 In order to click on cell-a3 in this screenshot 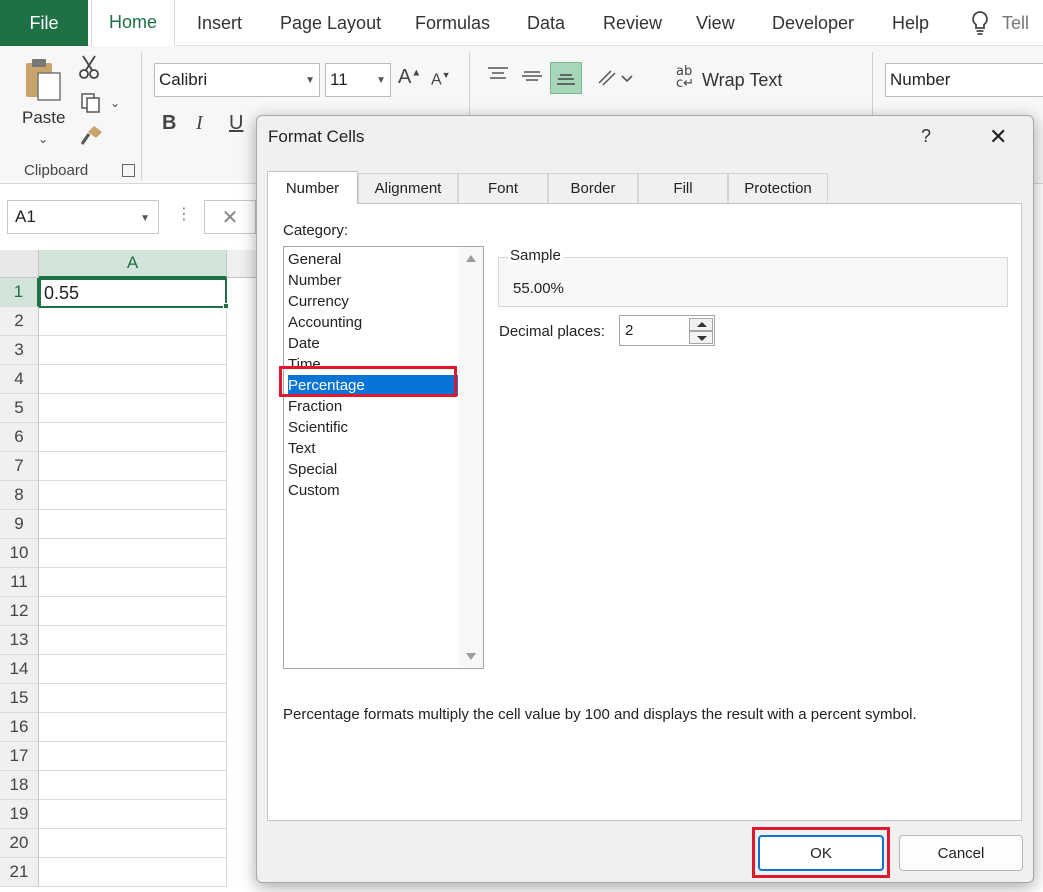, I will do `click(133, 350)`.